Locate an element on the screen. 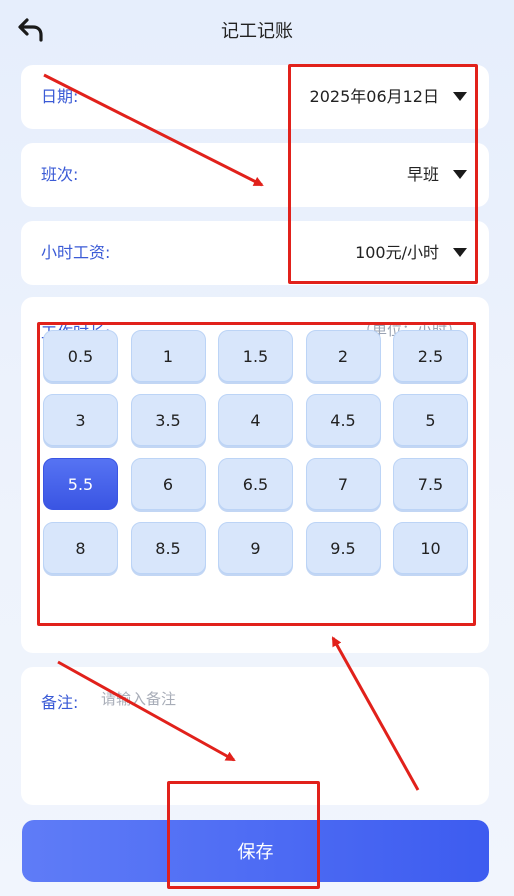  hour-option: 3.5 is located at coordinates (168, 420).